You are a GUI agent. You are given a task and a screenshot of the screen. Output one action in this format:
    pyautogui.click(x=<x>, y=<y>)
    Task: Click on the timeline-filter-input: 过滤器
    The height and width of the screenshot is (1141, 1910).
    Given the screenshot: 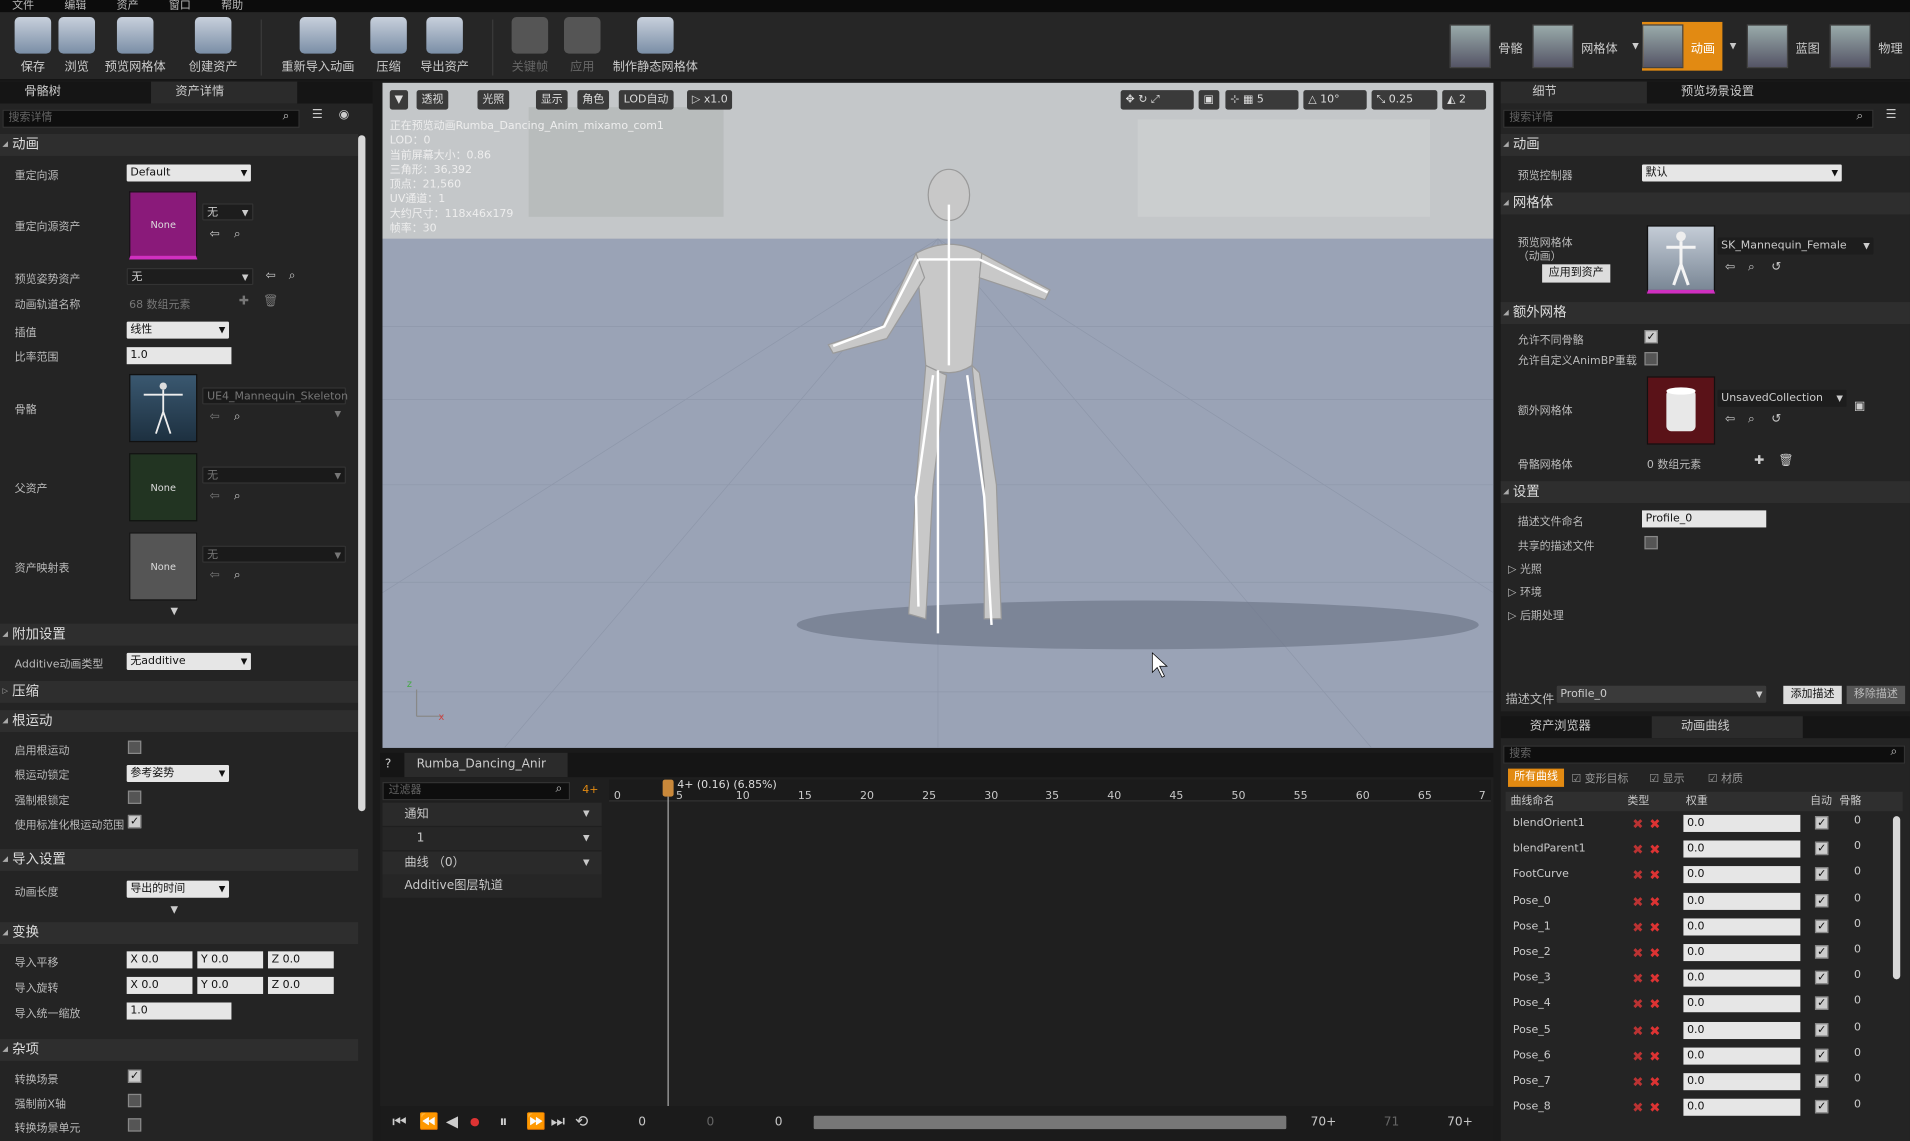 What is the action you would take?
    pyautogui.click(x=476, y=791)
    